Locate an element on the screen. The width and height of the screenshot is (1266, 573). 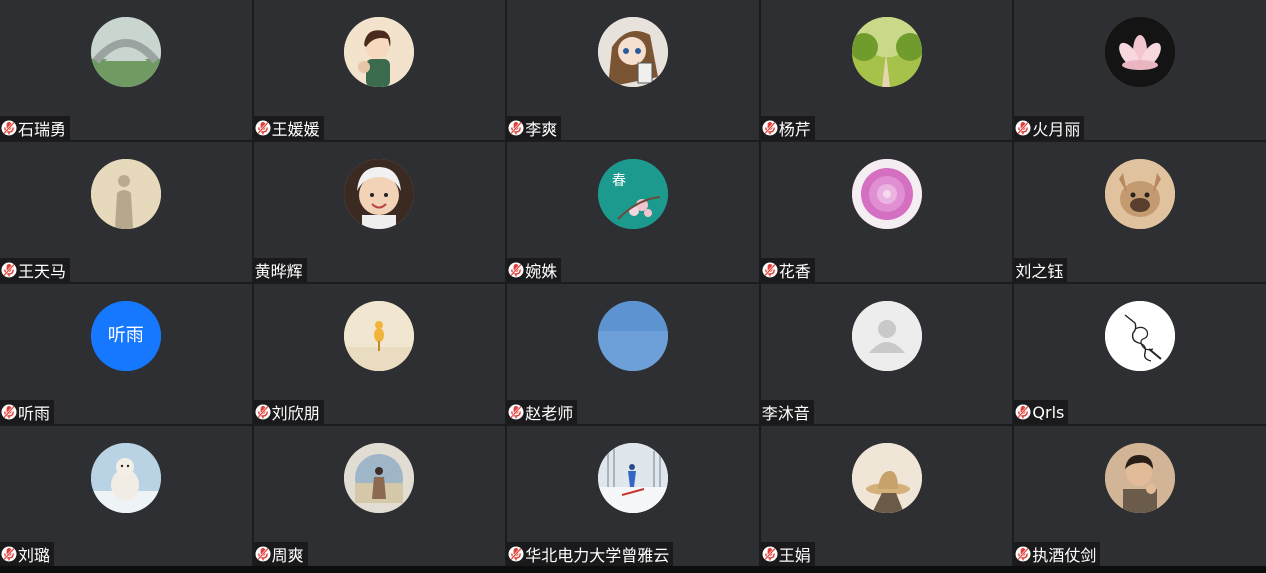
participant-name: 杨芹 is located at coordinates (794, 129).